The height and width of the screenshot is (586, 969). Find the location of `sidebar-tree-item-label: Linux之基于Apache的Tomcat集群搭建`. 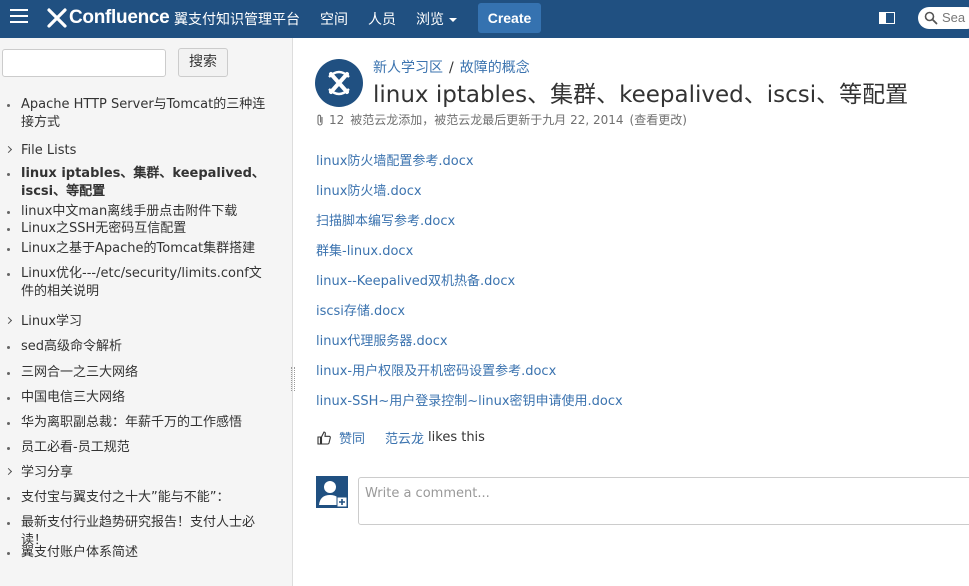

sidebar-tree-item-label: Linux之基于Apache的Tomcat集群搭建 is located at coordinates (138, 248).